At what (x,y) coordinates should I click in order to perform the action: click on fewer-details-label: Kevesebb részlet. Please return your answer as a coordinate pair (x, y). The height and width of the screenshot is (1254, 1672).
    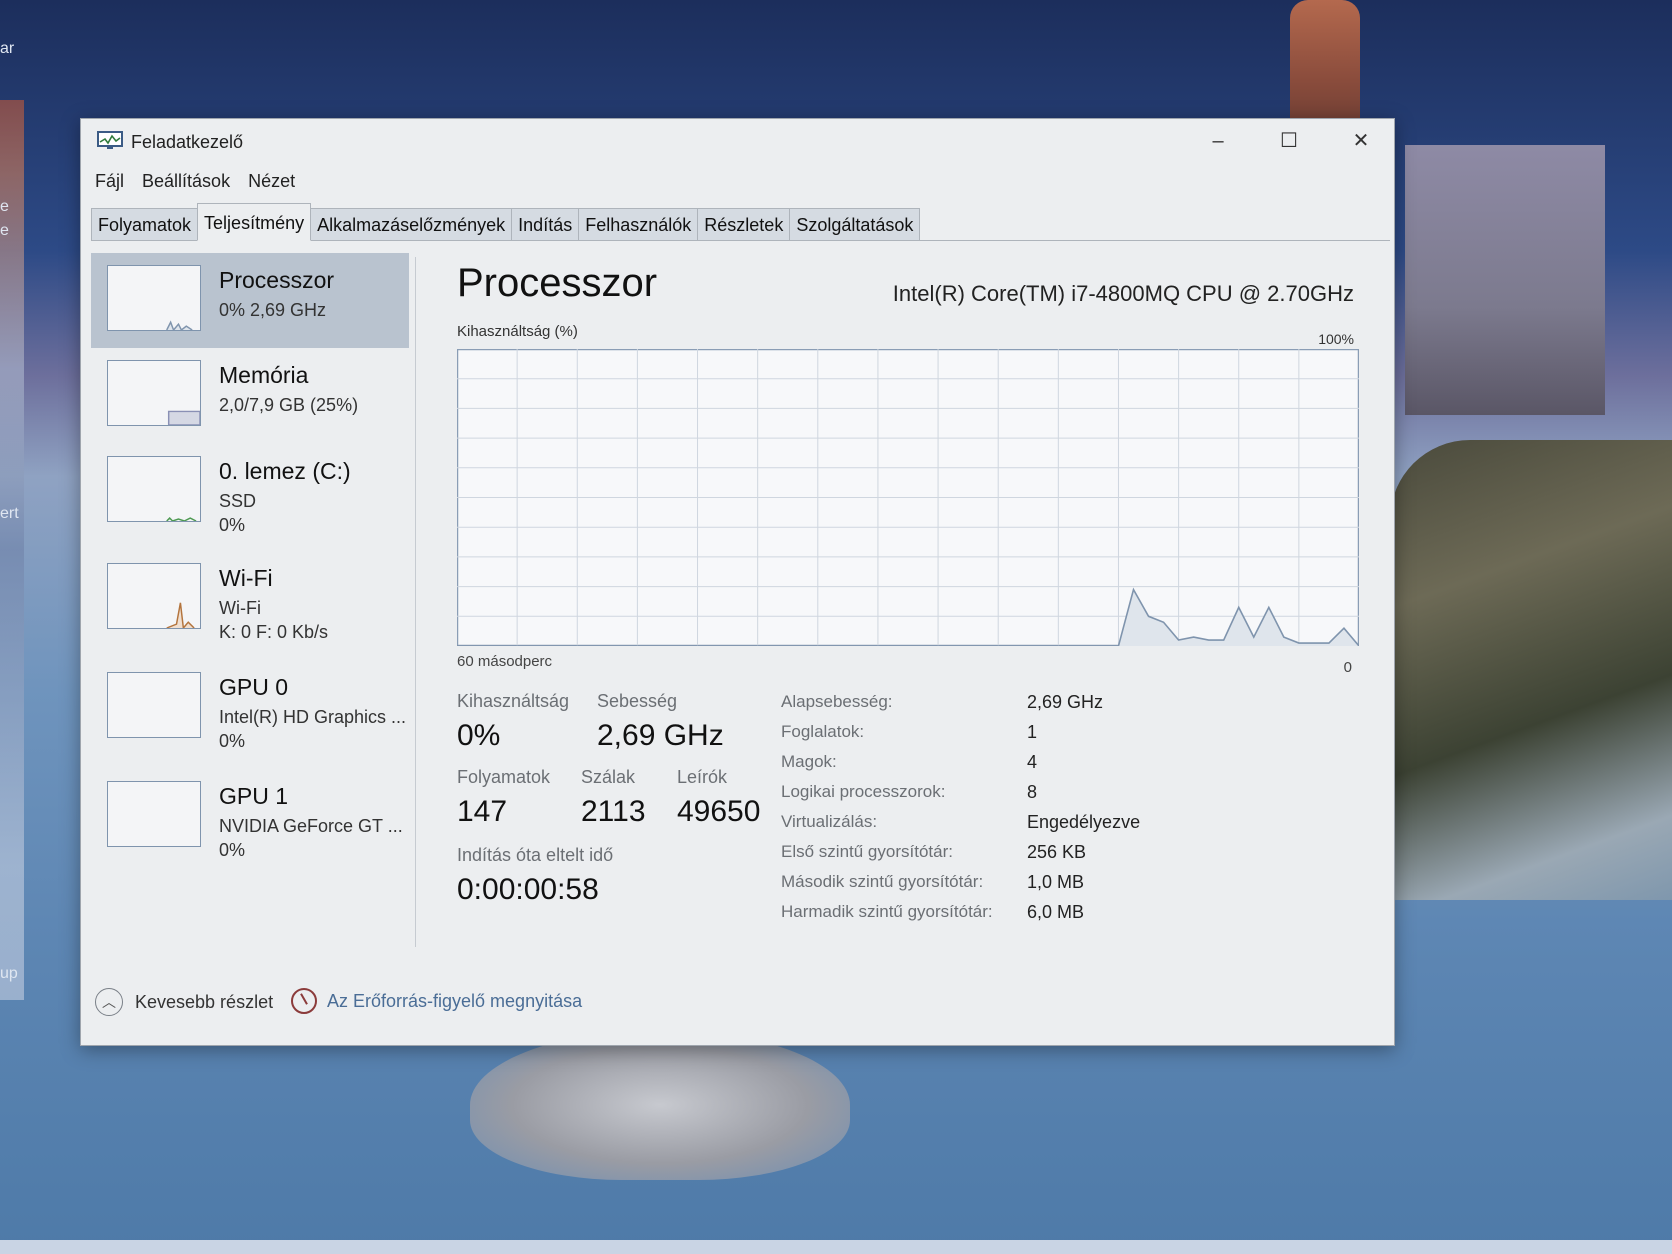
    Looking at the image, I should click on (204, 1001).